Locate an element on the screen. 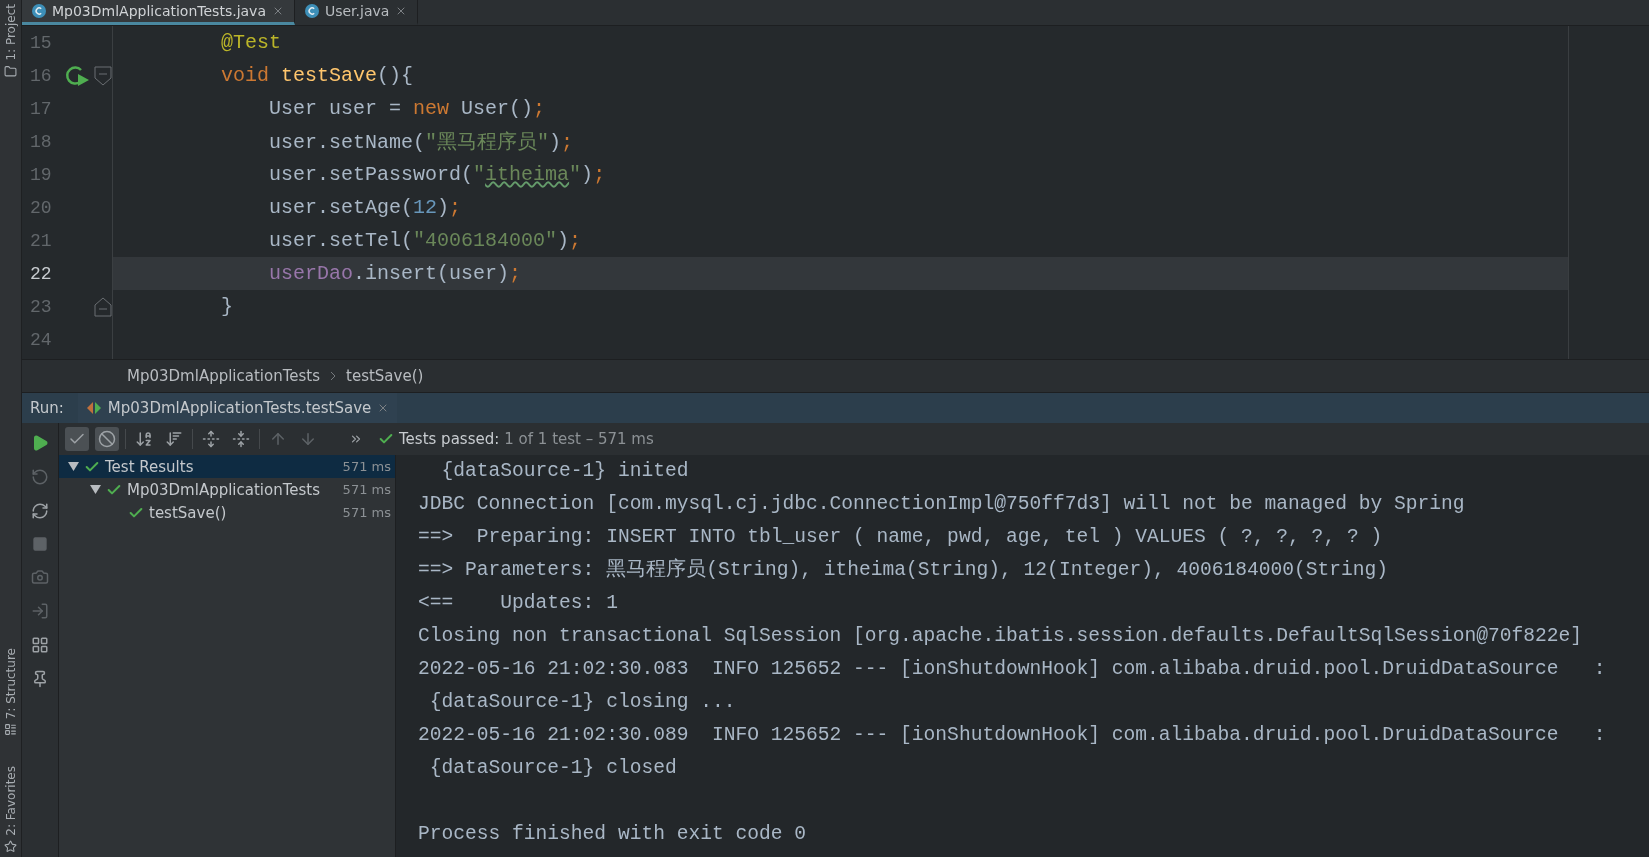 This screenshot has width=1649, height=857. import-icon is located at coordinates (40, 611).